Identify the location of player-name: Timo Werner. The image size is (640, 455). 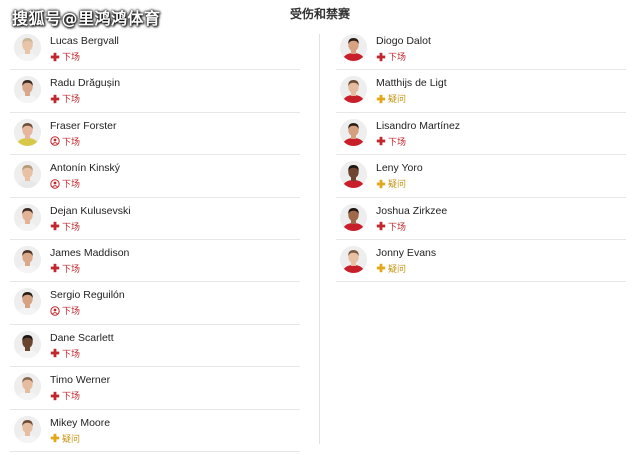
(80, 380).